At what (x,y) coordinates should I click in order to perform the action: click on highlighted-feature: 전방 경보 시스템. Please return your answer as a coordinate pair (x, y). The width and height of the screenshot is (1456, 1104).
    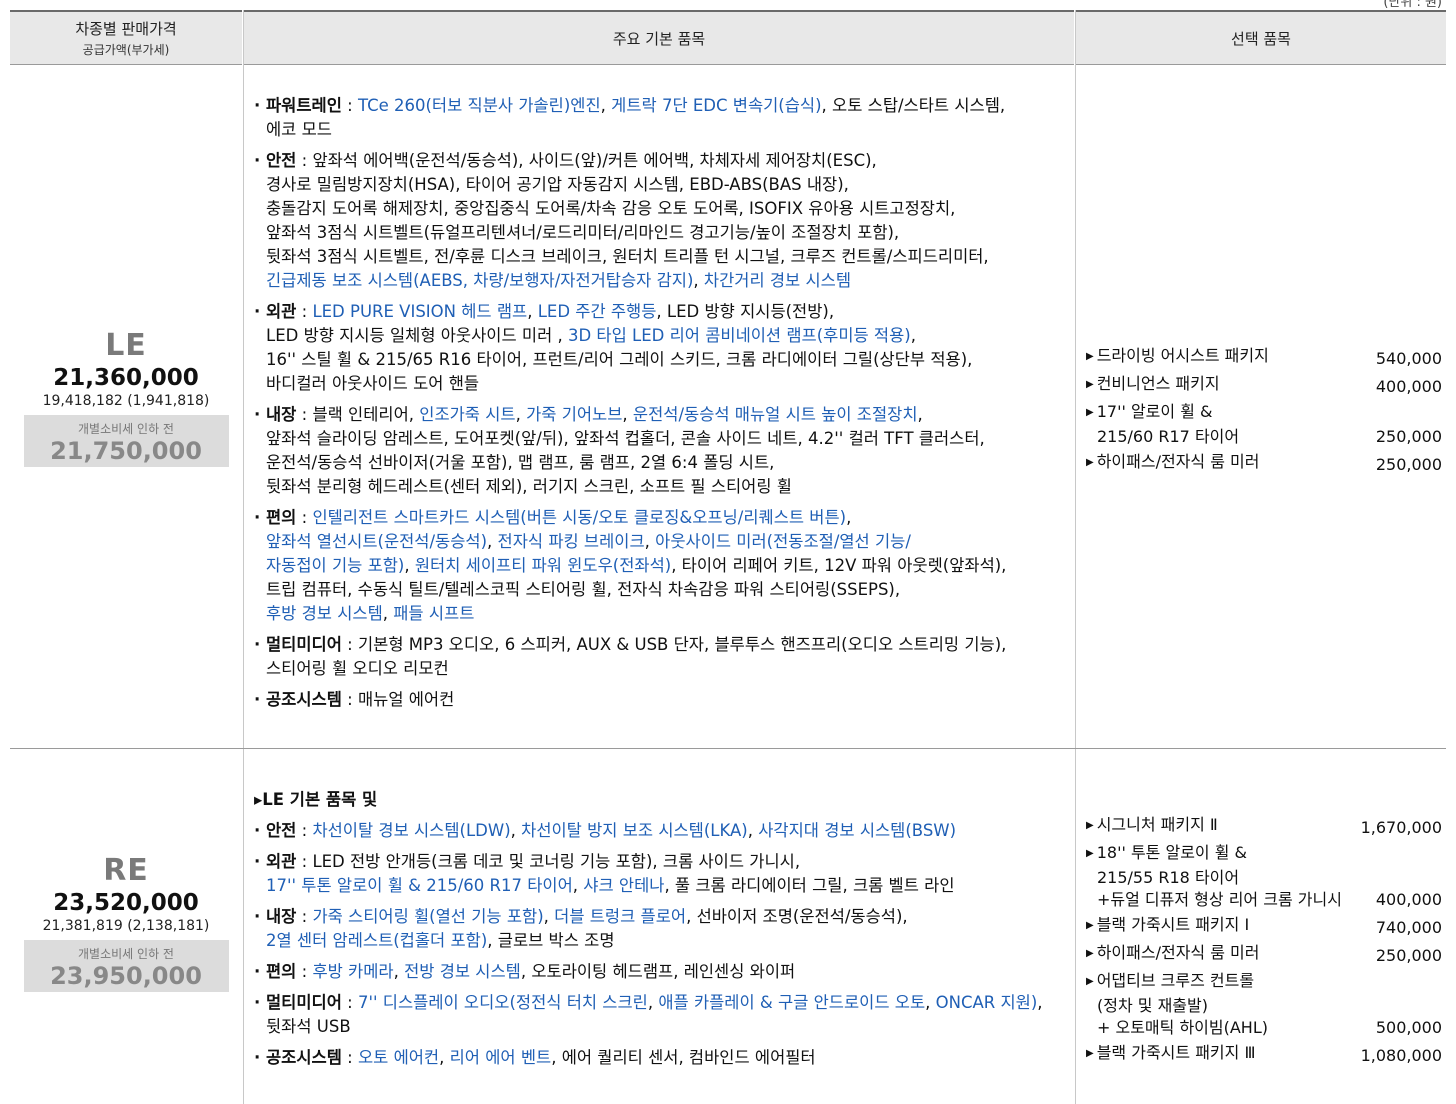
    Looking at the image, I should click on (462, 971).